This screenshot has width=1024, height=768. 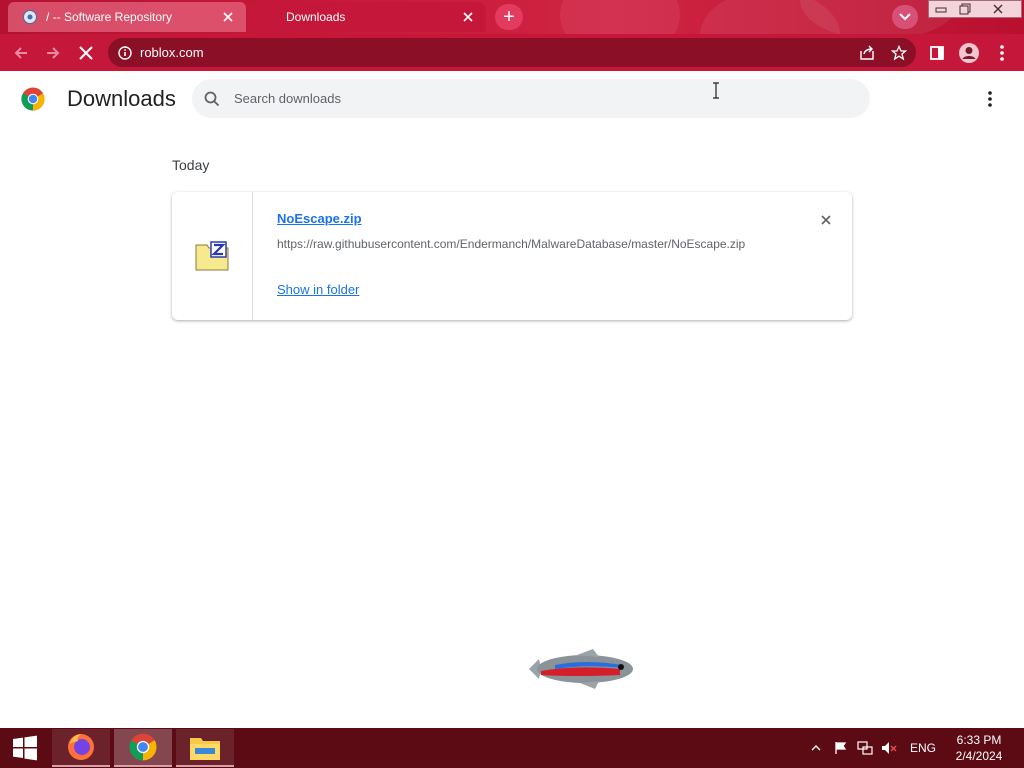 I want to click on web-favicon-icon, so click(x=30, y=17).